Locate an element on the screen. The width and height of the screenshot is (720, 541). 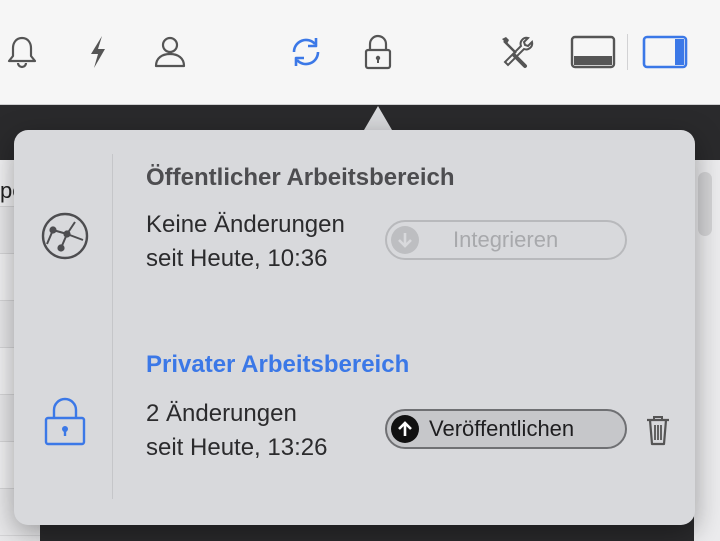
public-status-line2: seit Heute, 10:36 is located at coordinates (237, 258).